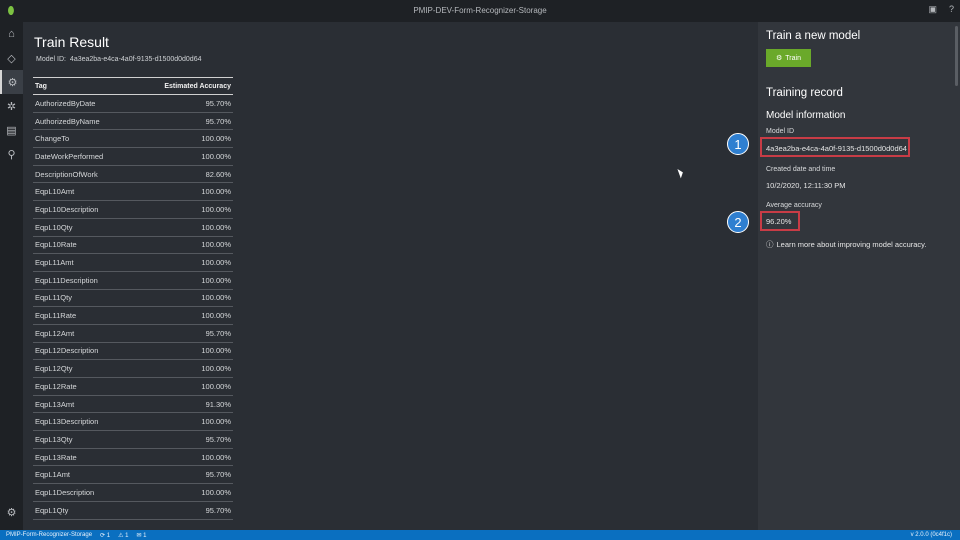  What do you see at coordinates (133, 440) in the screenshot?
I see `table-row: EqpL13Qty 95.70%` at bounding box center [133, 440].